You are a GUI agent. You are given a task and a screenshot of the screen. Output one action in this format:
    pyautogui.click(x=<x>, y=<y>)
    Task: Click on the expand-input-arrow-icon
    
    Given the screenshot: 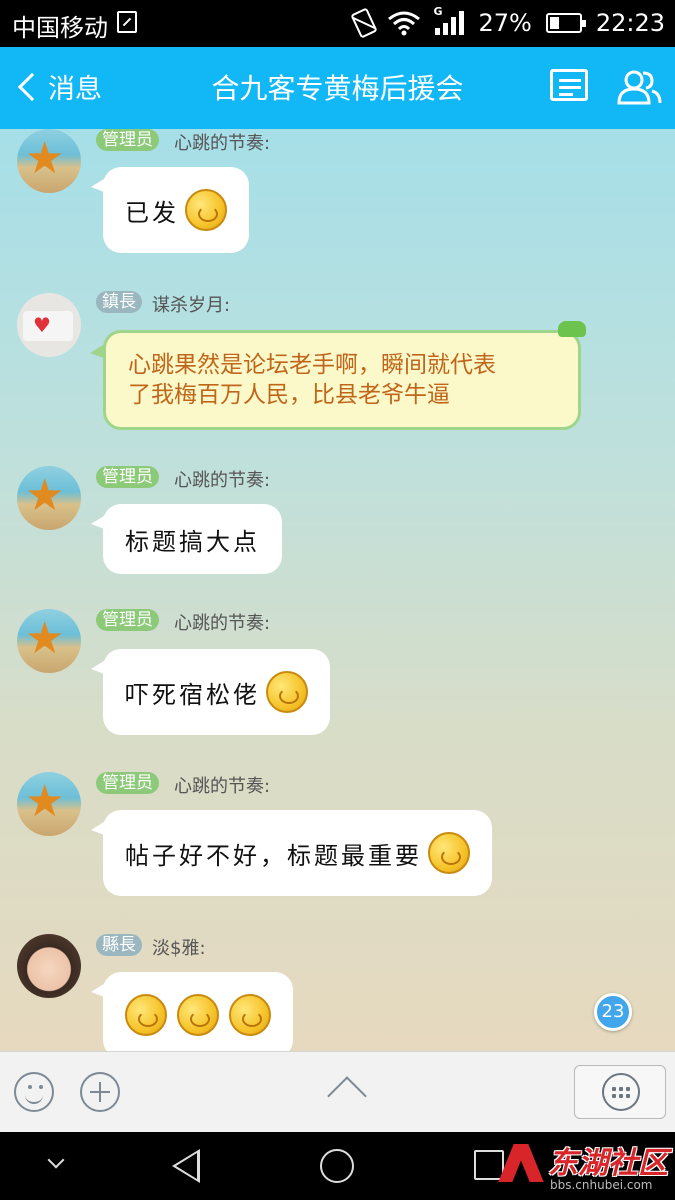 What is the action you would take?
    pyautogui.click(x=347, y=1096)
    